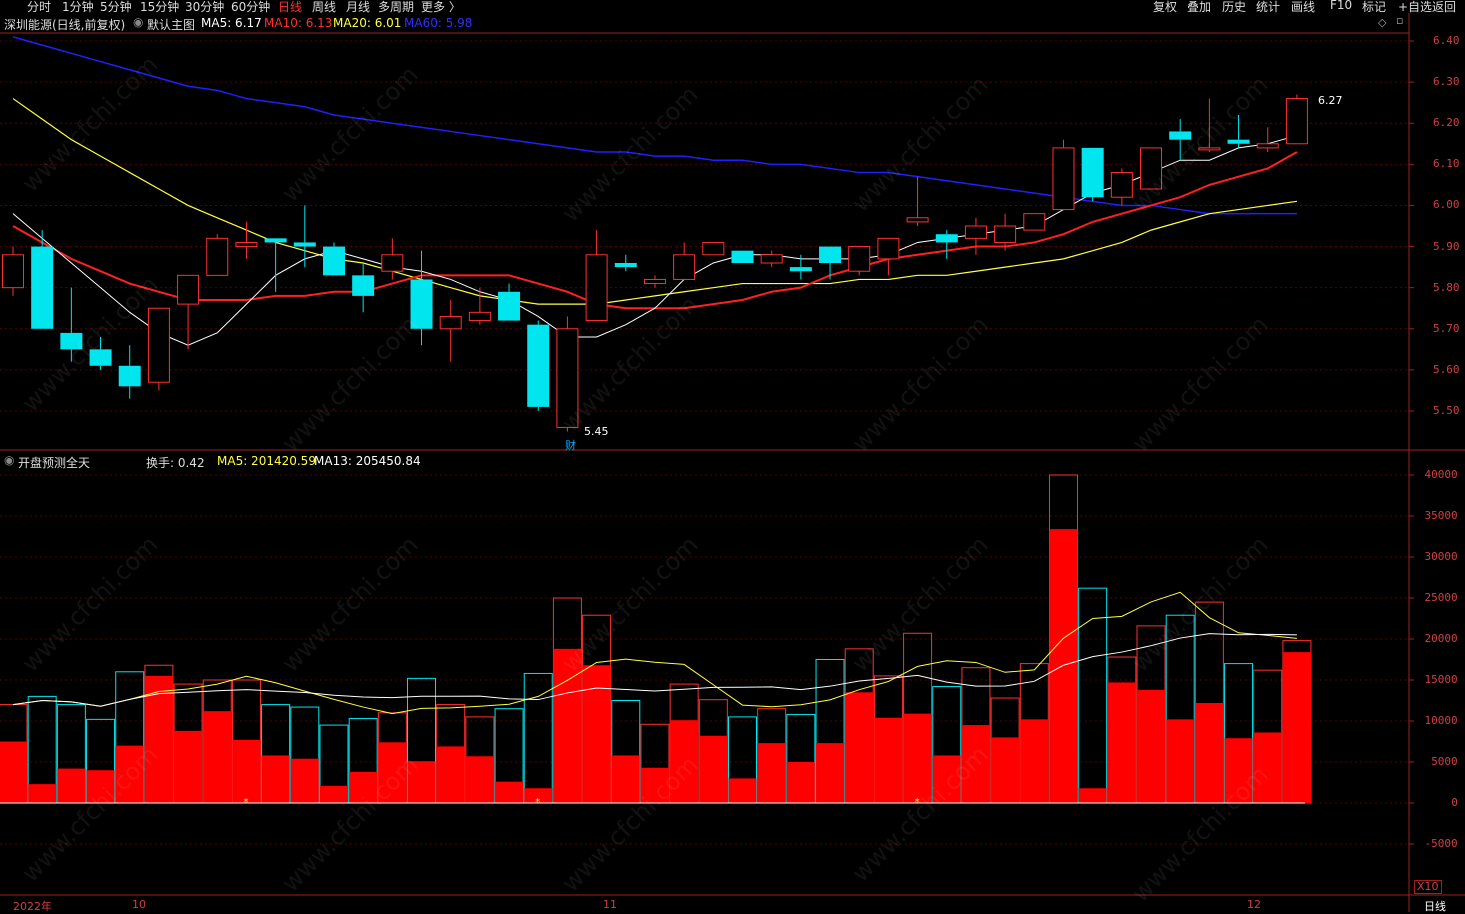 The width and height of the screenshot is (1465, 914). I want to click on price-tick-label: 5.80, so click(1446, 287).